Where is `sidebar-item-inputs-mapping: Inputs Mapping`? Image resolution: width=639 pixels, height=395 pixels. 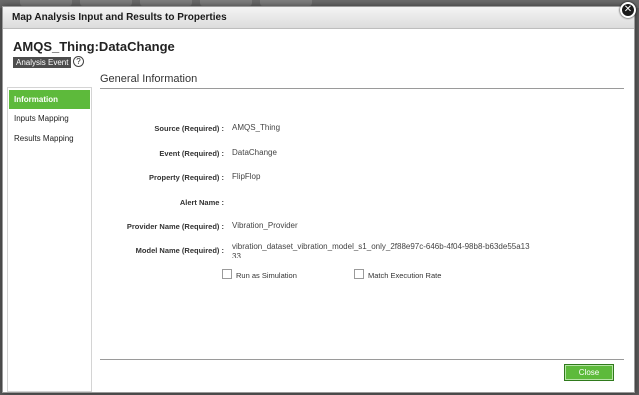 sidebar-item-inputs-mapping: Inputs Mapping is located at coordinates (49, 118).